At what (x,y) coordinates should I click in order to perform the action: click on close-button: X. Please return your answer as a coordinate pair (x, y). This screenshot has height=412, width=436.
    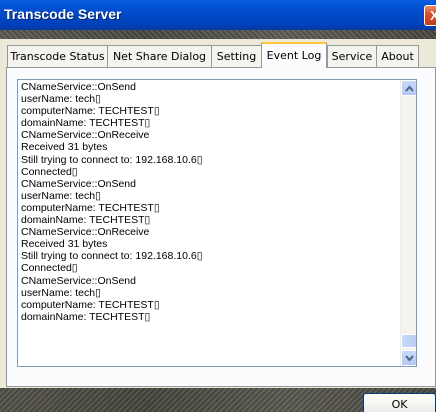
    Looking at the image, I should click on (430, 15).